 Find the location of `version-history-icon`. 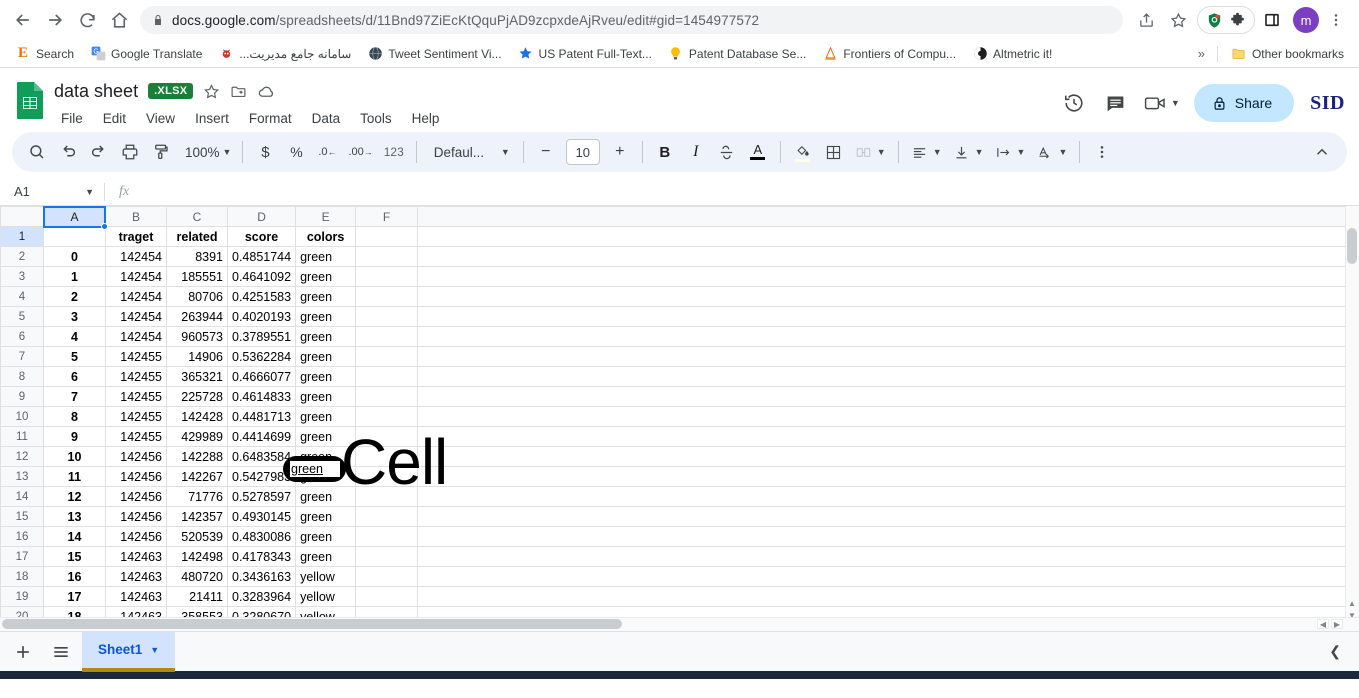

version-history-icon is located at coordinates (1074, 103).